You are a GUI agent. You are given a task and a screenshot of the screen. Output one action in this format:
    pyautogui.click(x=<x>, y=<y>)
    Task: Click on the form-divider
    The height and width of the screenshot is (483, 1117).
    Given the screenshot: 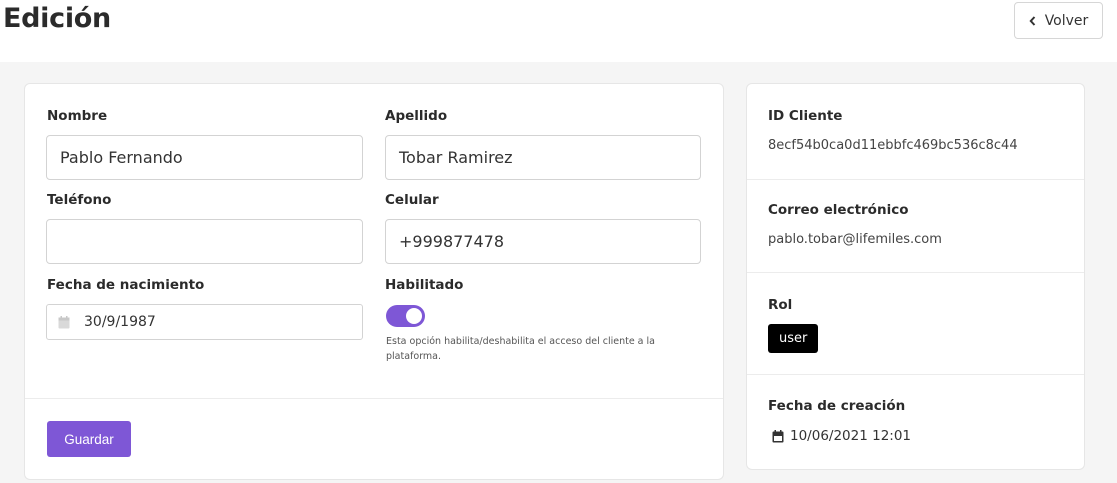 What is the action you would take?
    pyautogui.click(x=374, y=398)
    